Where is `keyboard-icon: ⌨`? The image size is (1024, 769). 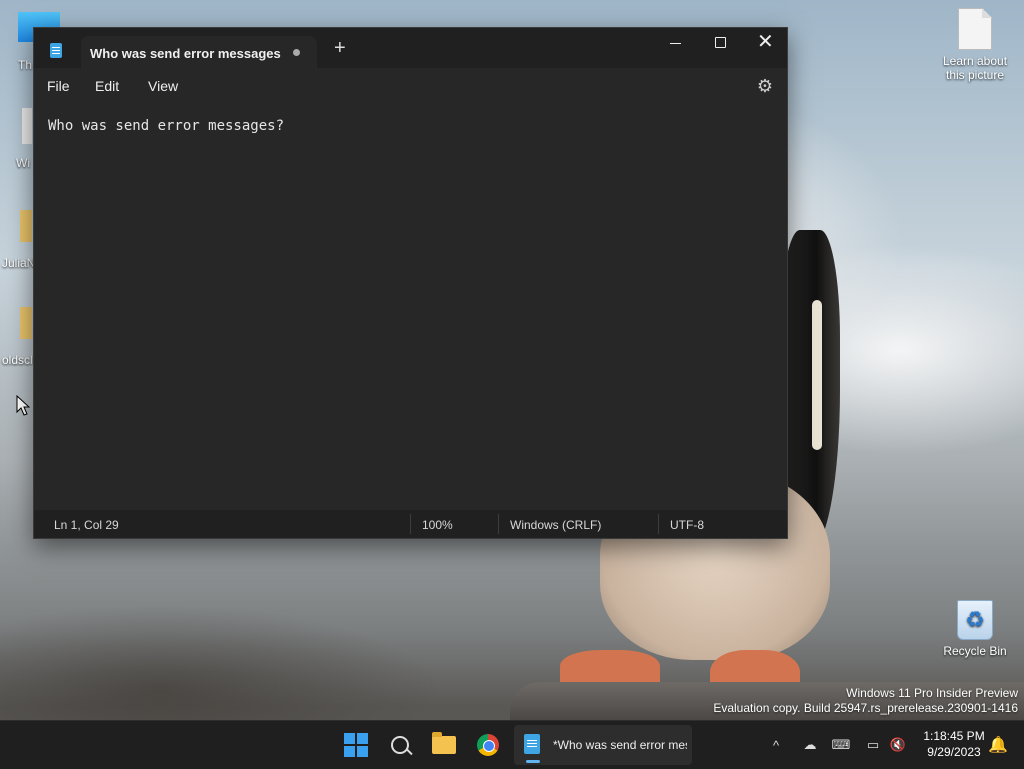
keyboard-icon: ⌨ is located at coordinates (841, 744).